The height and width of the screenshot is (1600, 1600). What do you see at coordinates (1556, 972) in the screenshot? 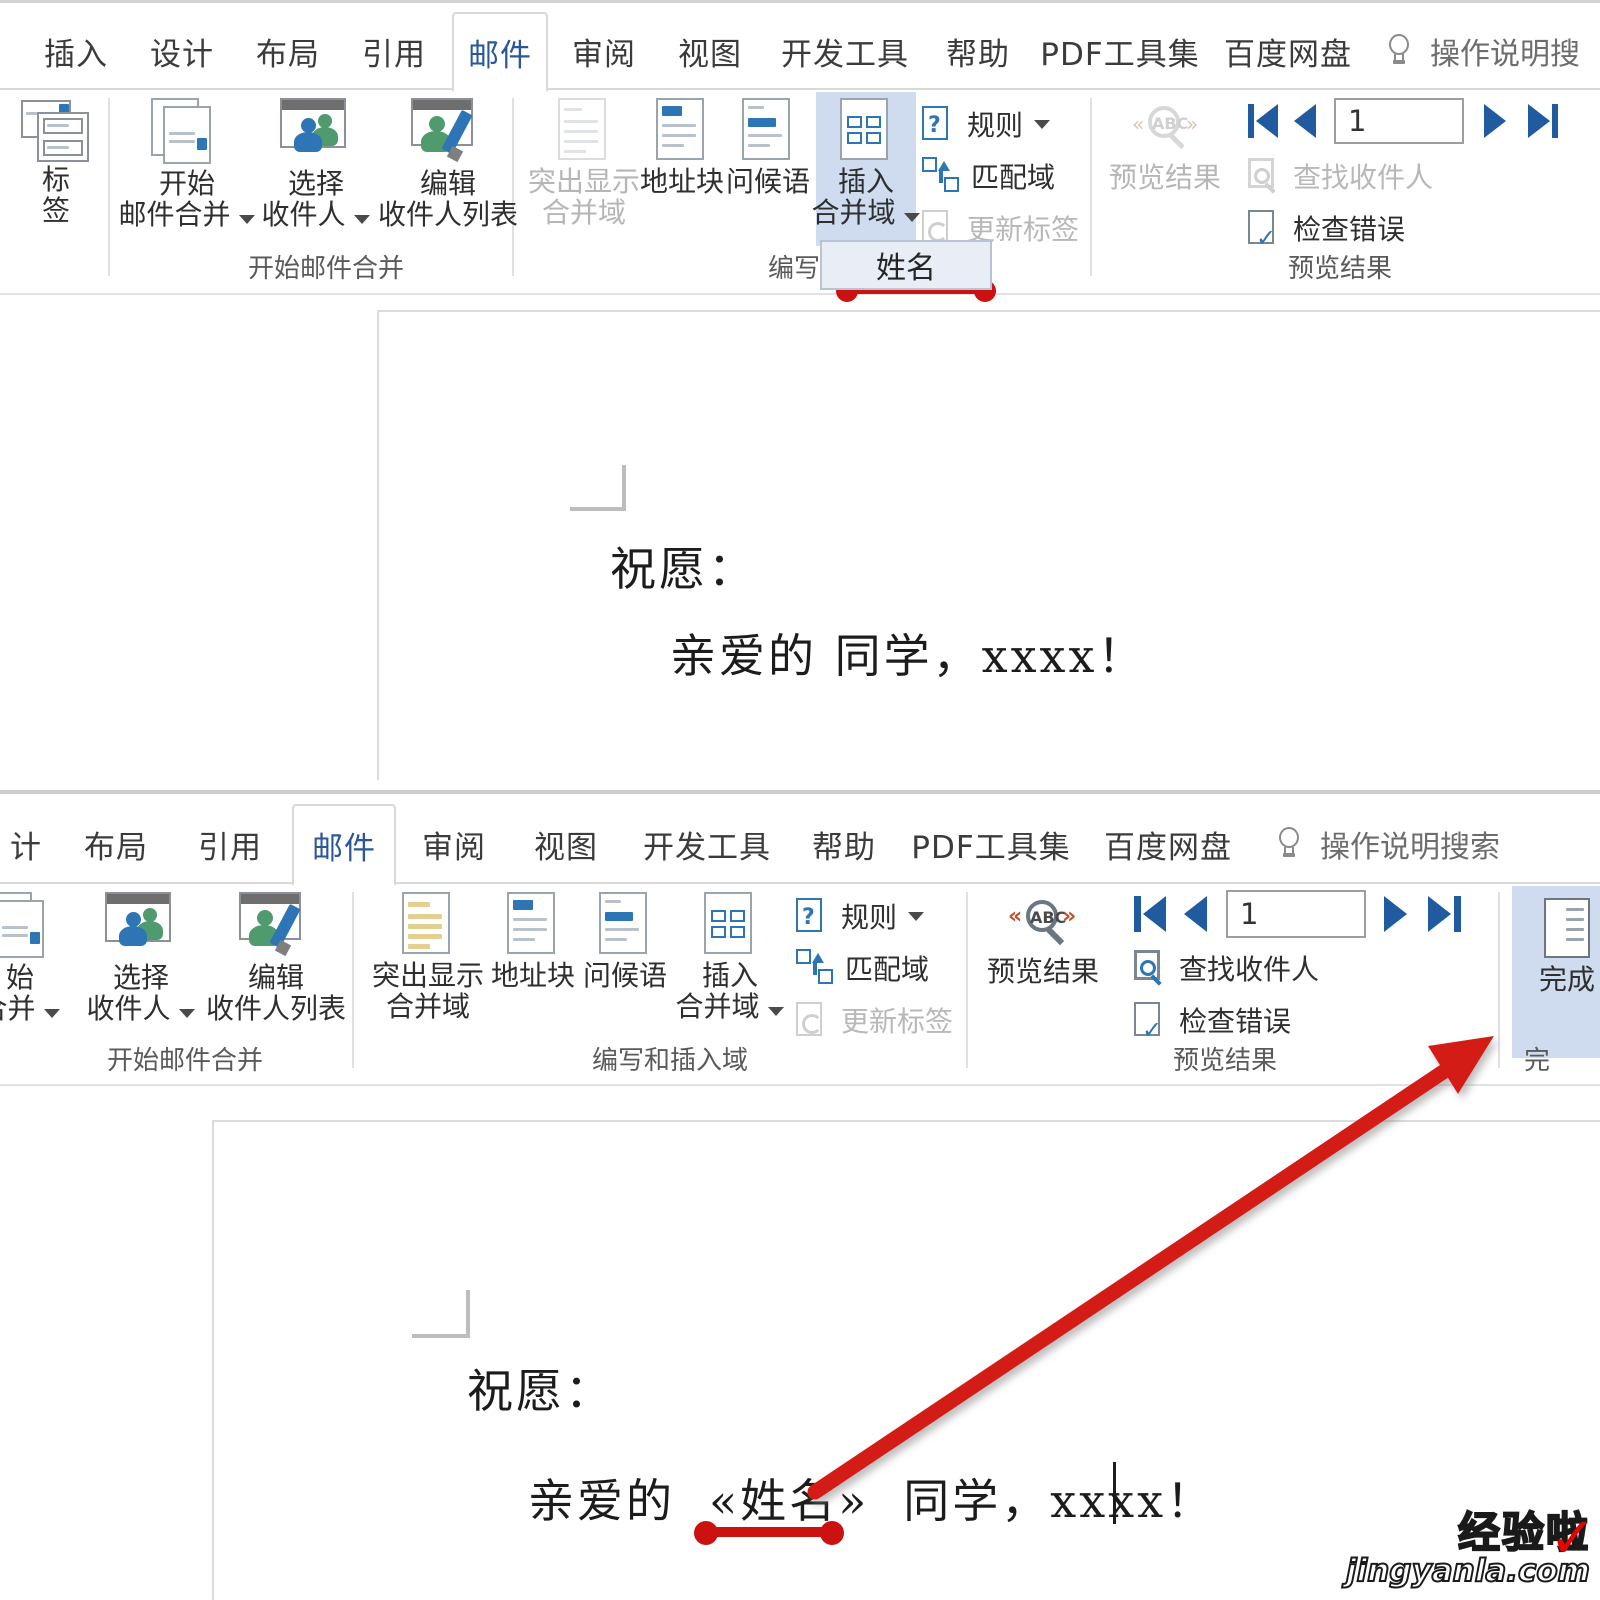
I see `finish-and-merge-button: 完成` at bounding box center [1556, 972].